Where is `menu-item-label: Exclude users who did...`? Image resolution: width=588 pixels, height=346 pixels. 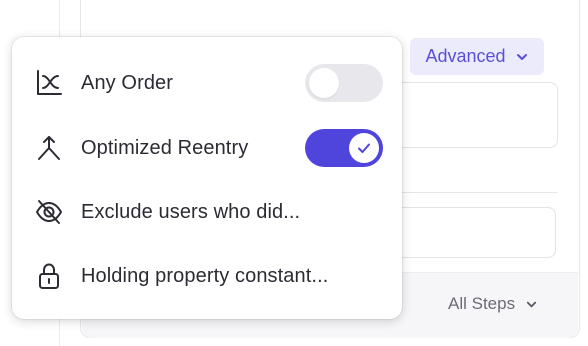
menu-item-label: Exclude users who did... is located at coordinates (191, 211).